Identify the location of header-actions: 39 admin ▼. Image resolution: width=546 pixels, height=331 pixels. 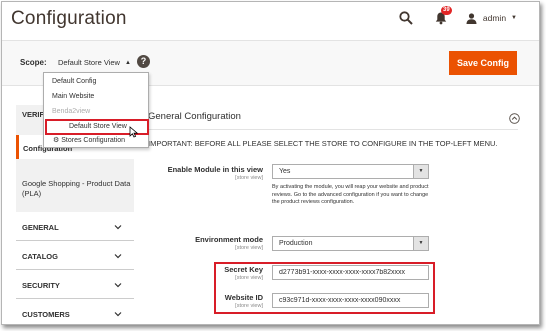
(458, 16).